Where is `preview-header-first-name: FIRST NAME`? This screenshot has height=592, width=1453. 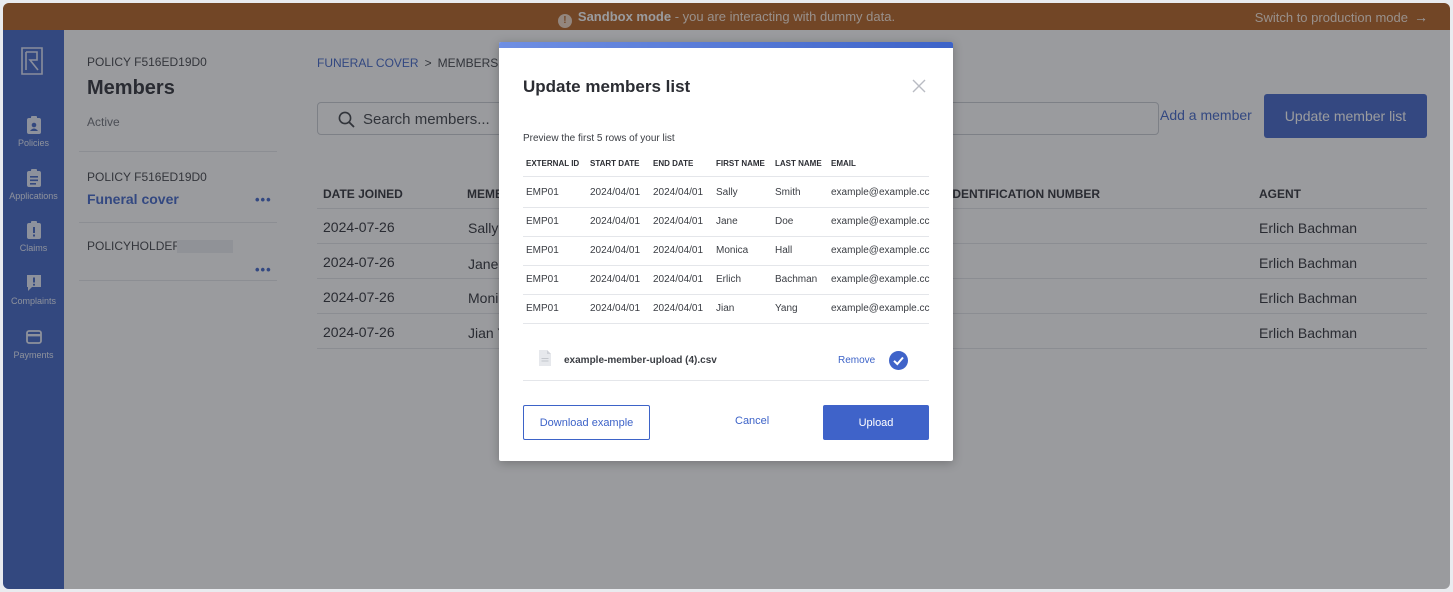
preview-header-first-name: FIRST NAME is located at coordinates (740, 163).